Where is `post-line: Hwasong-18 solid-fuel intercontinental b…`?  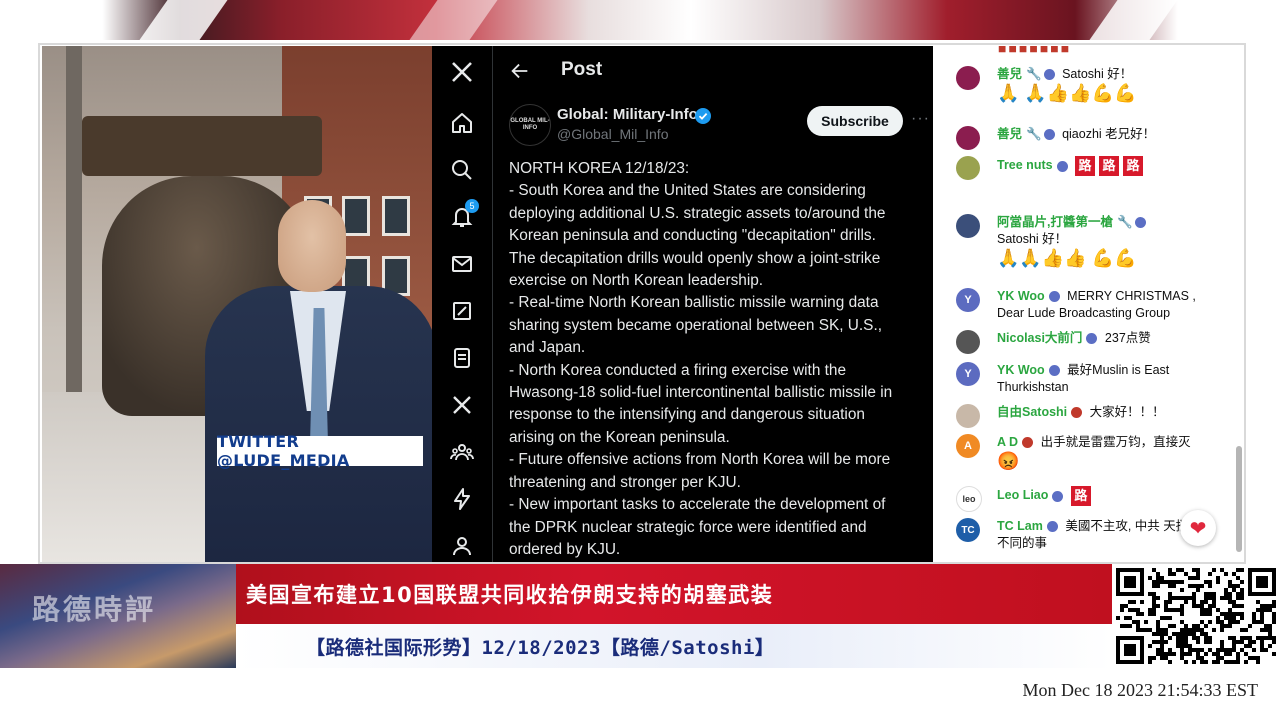
post-line: Hwasong-18 solid-fuel intercontinental b… is located at coordinates (701, 393).